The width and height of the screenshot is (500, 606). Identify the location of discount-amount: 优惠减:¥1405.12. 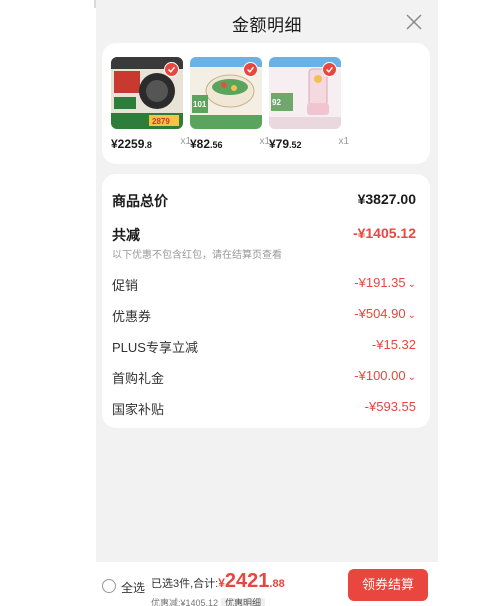
(185, 602).